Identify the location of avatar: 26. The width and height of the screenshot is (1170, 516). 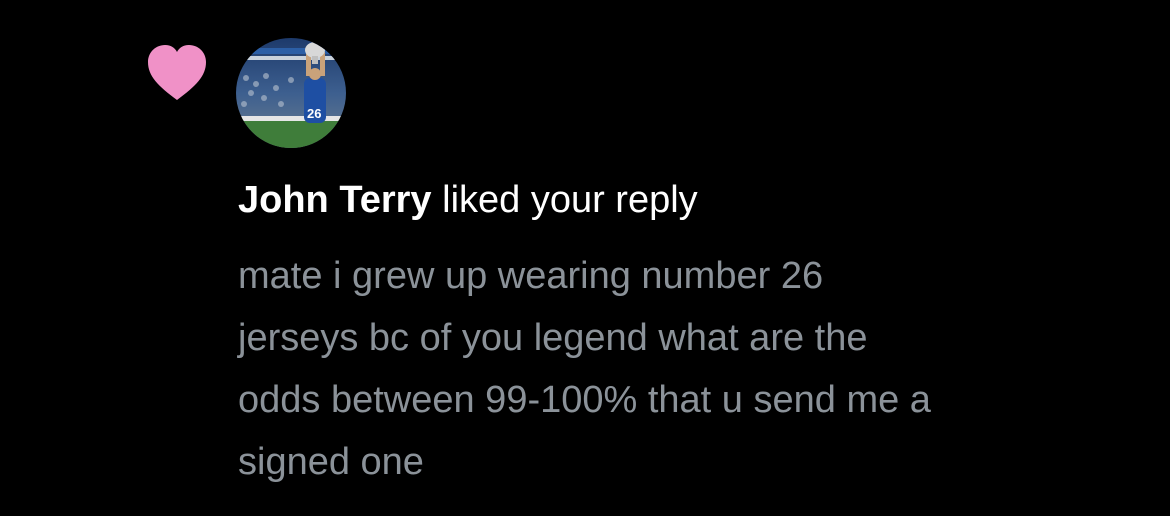
(291, 93).